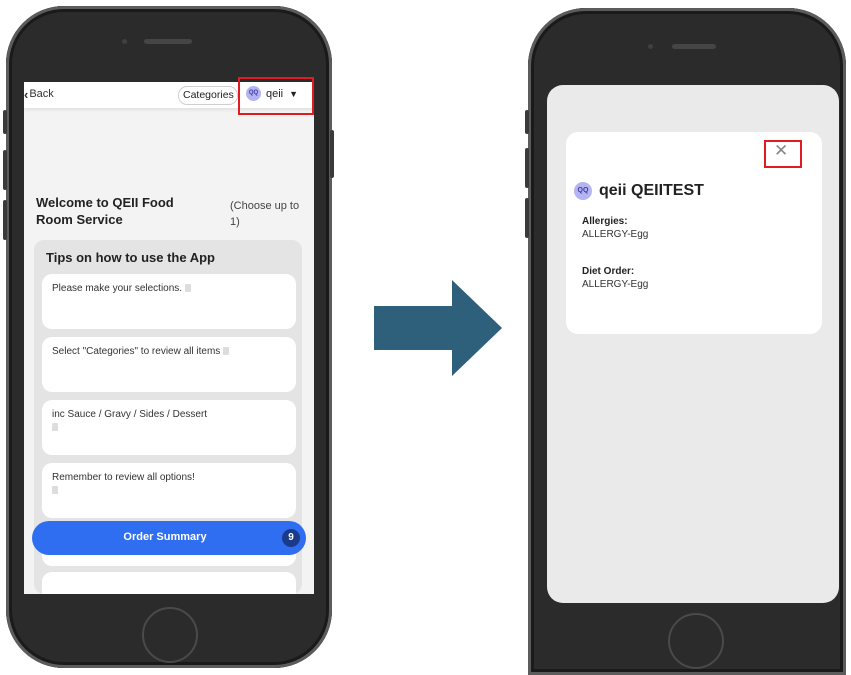 The width and height of the screenshot is (851, 675). What do you see at coordinates (130, 414) in the screenshot?
I see `tip-text: inc Sauce / Gravy / Sides / Dessert` at bounding box center [130, 414].